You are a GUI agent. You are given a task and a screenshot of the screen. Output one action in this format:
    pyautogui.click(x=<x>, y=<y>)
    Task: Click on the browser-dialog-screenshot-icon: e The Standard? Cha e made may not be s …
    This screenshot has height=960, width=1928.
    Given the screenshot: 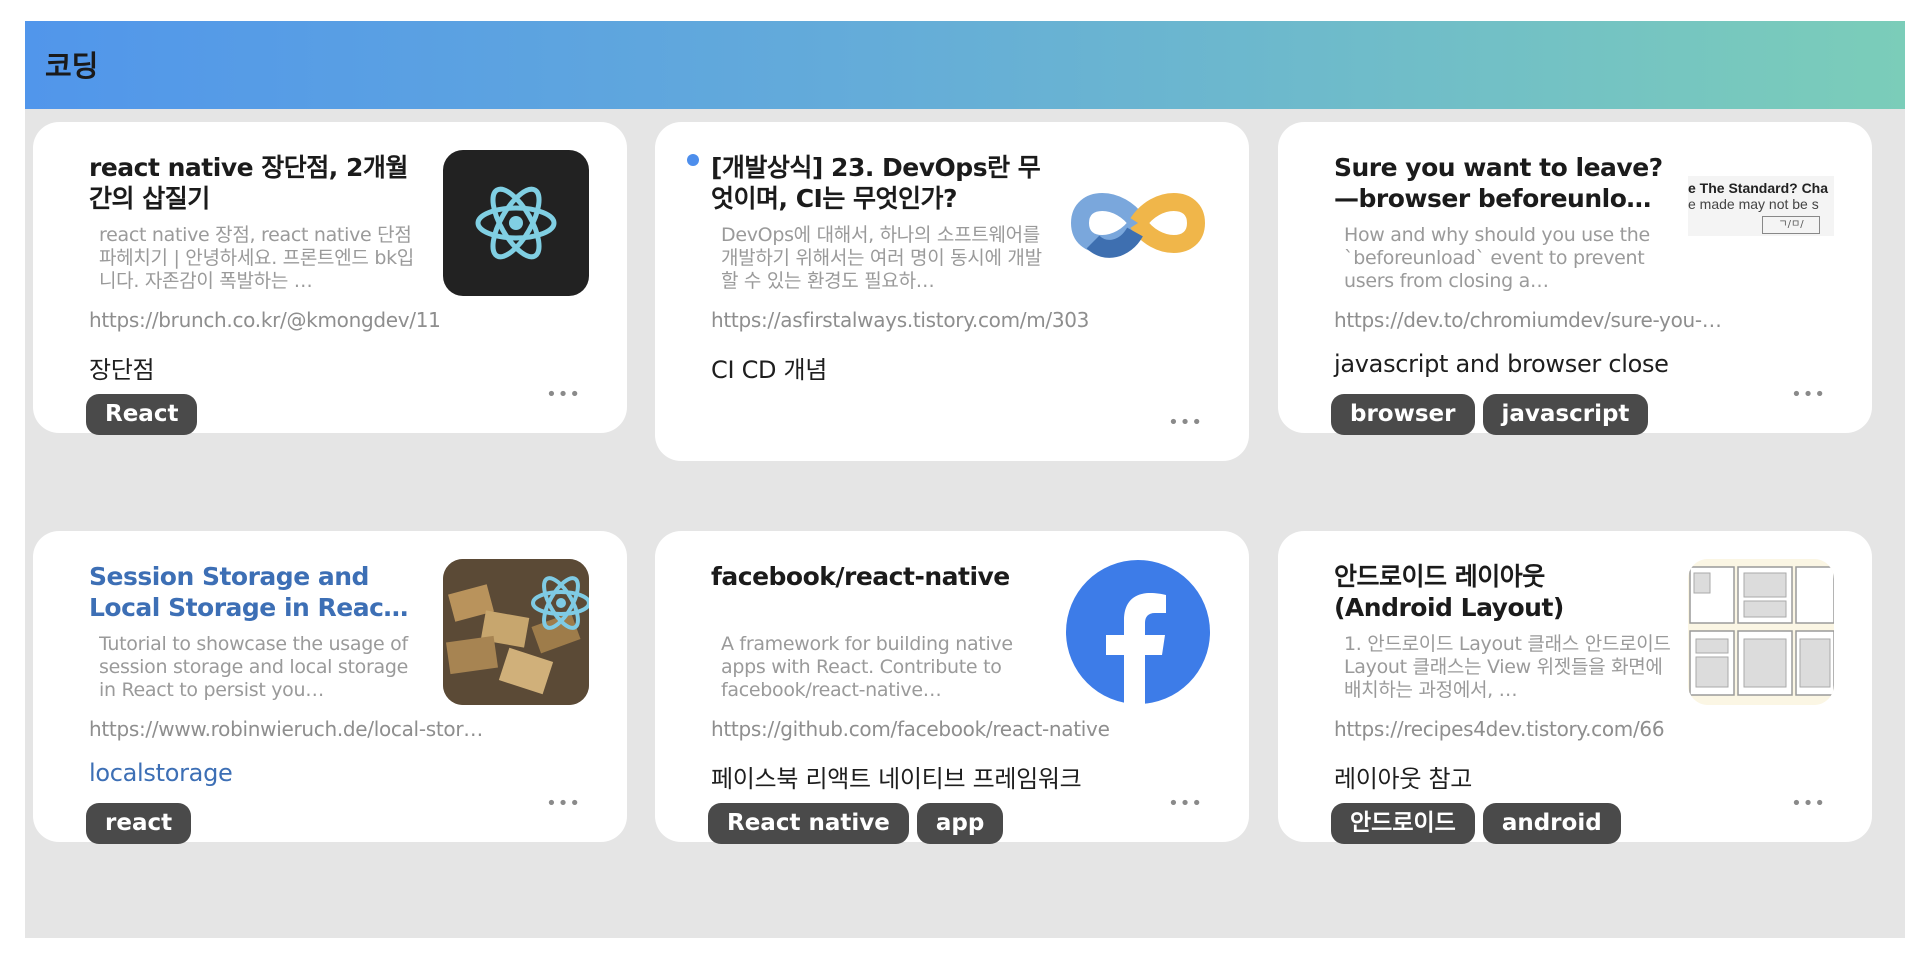 What is the action you would take?
    pyautogui.click(x=1761, y=223)
    